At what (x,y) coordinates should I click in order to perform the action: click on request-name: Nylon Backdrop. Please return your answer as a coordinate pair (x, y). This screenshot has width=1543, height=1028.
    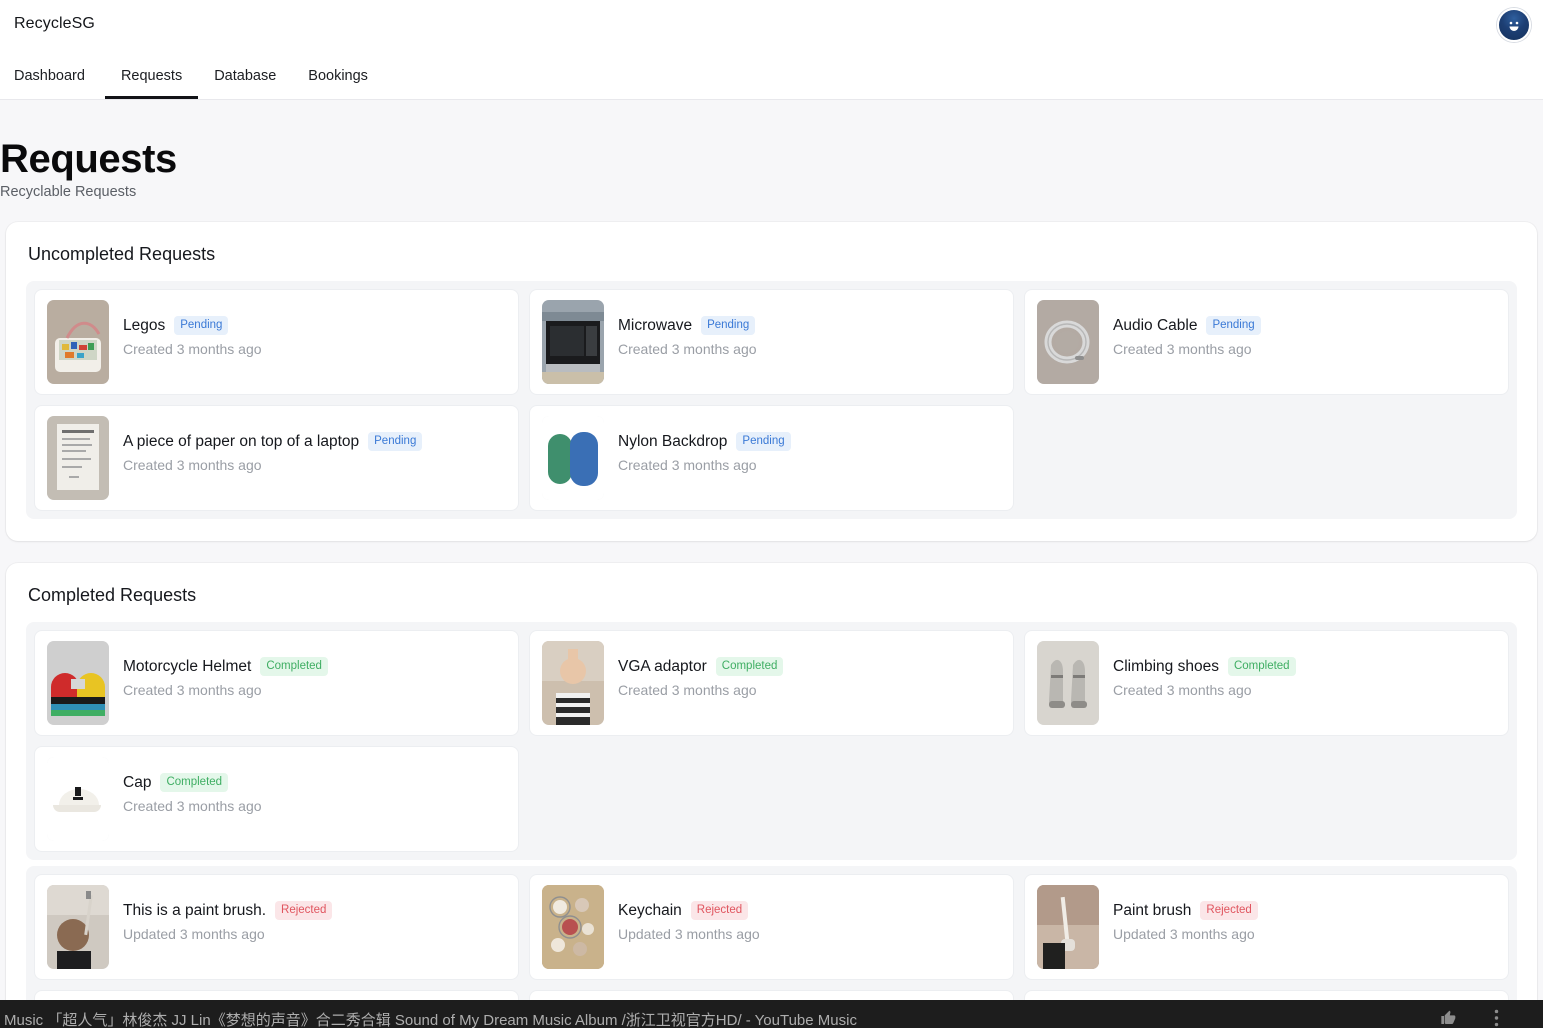
    Looking at the image, I should click on (673, 441).